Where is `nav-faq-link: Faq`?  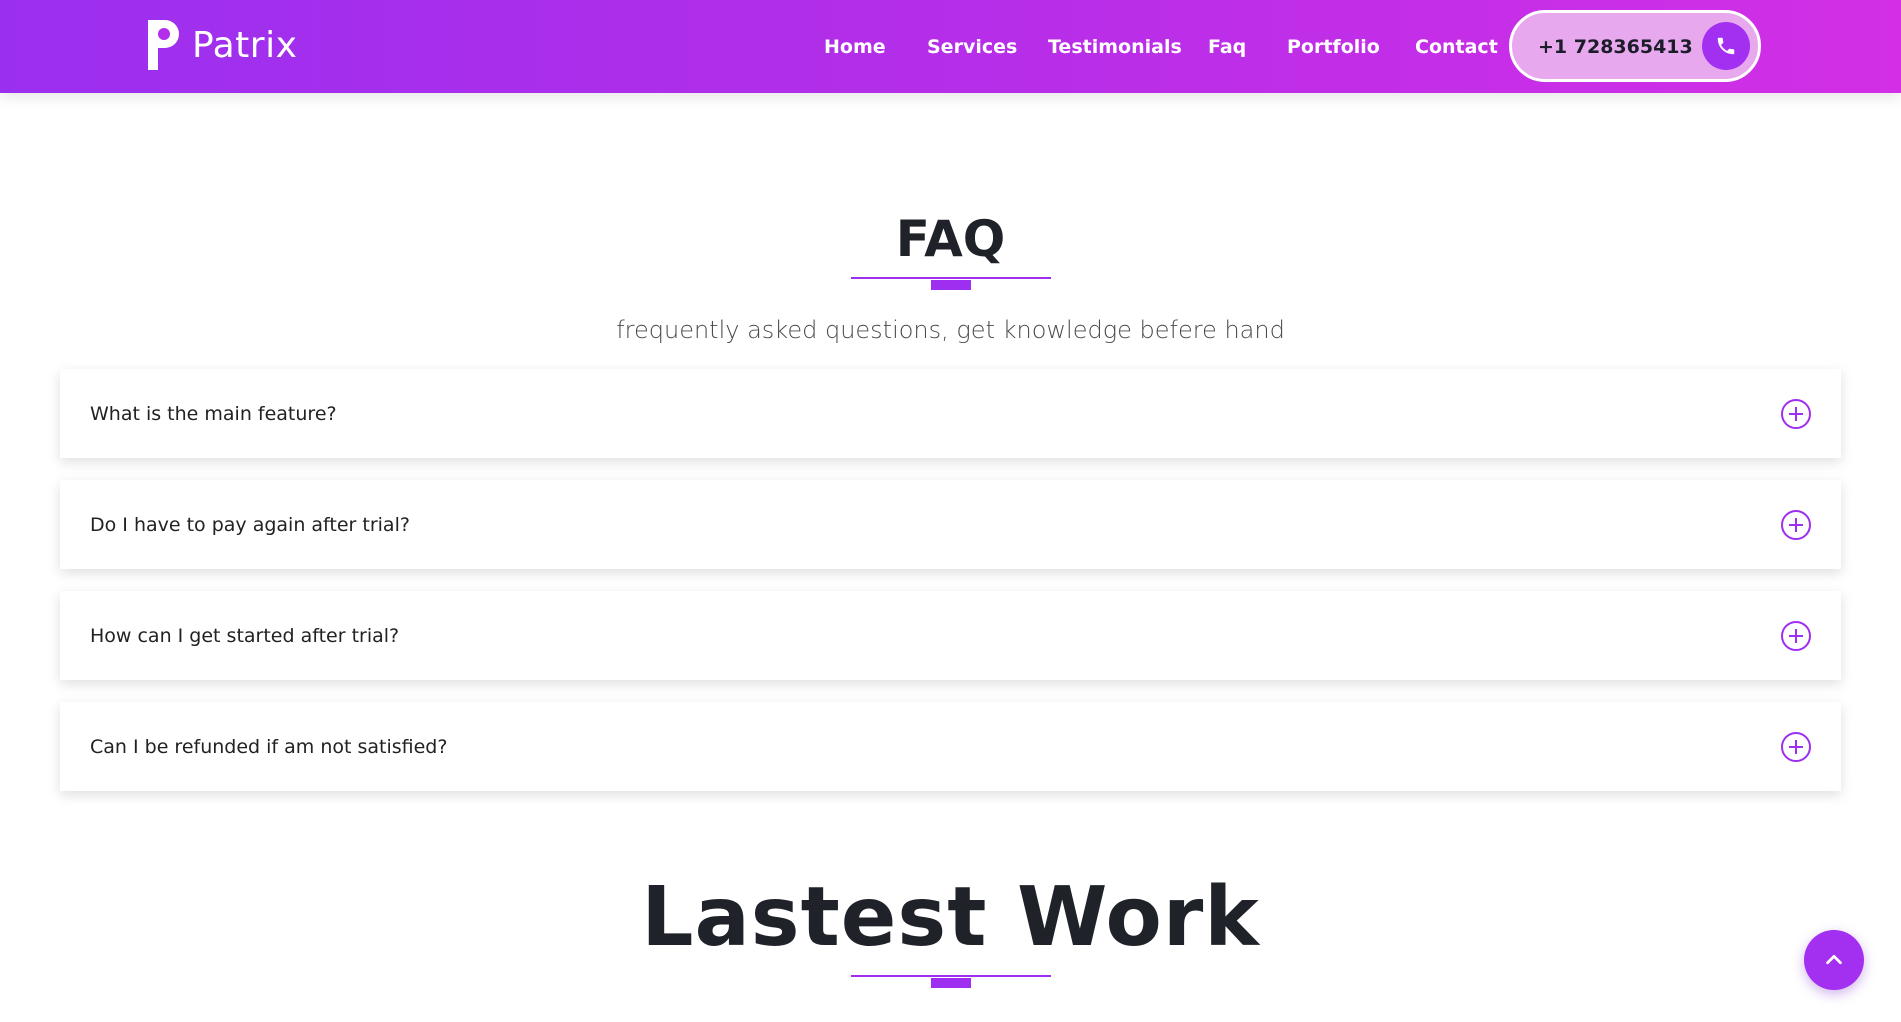
nav-faq-link: Faq is located at coordinates (1227, 47).